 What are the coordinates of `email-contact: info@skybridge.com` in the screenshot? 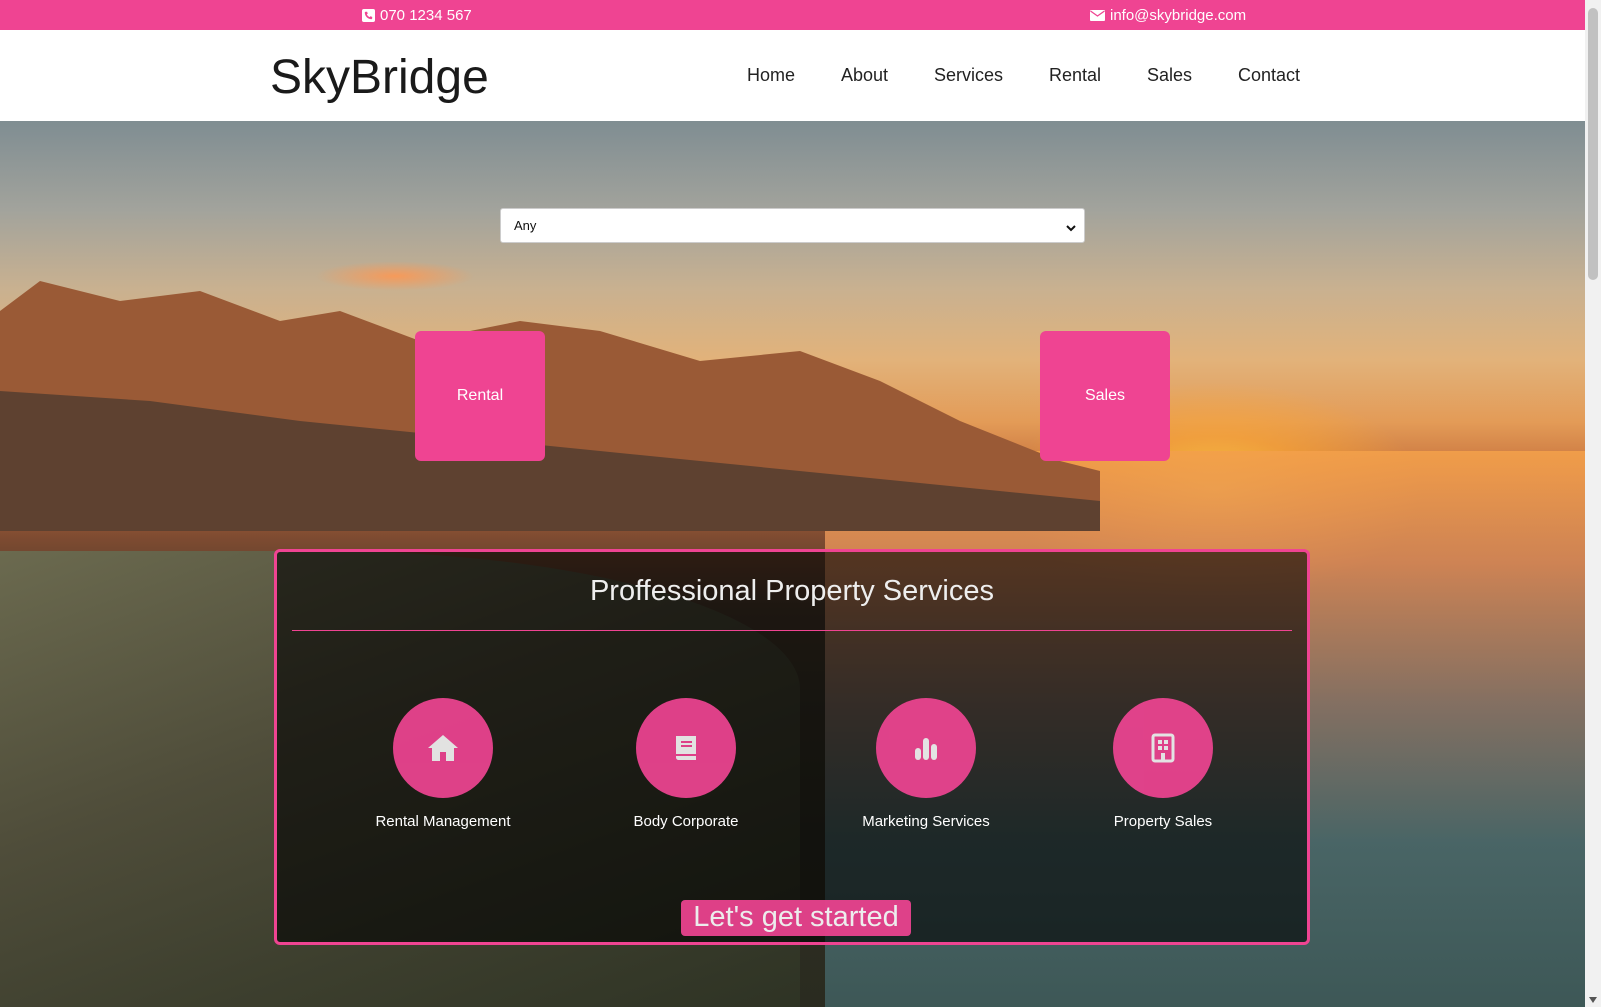 It's located at (1168, 15).